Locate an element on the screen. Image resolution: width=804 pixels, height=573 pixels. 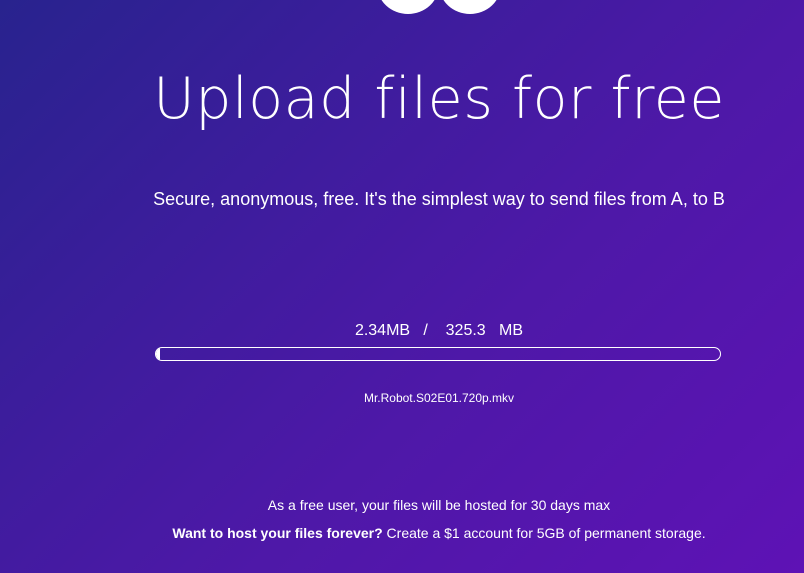
total-size-unit: MB is located at coordinates (511, 330).